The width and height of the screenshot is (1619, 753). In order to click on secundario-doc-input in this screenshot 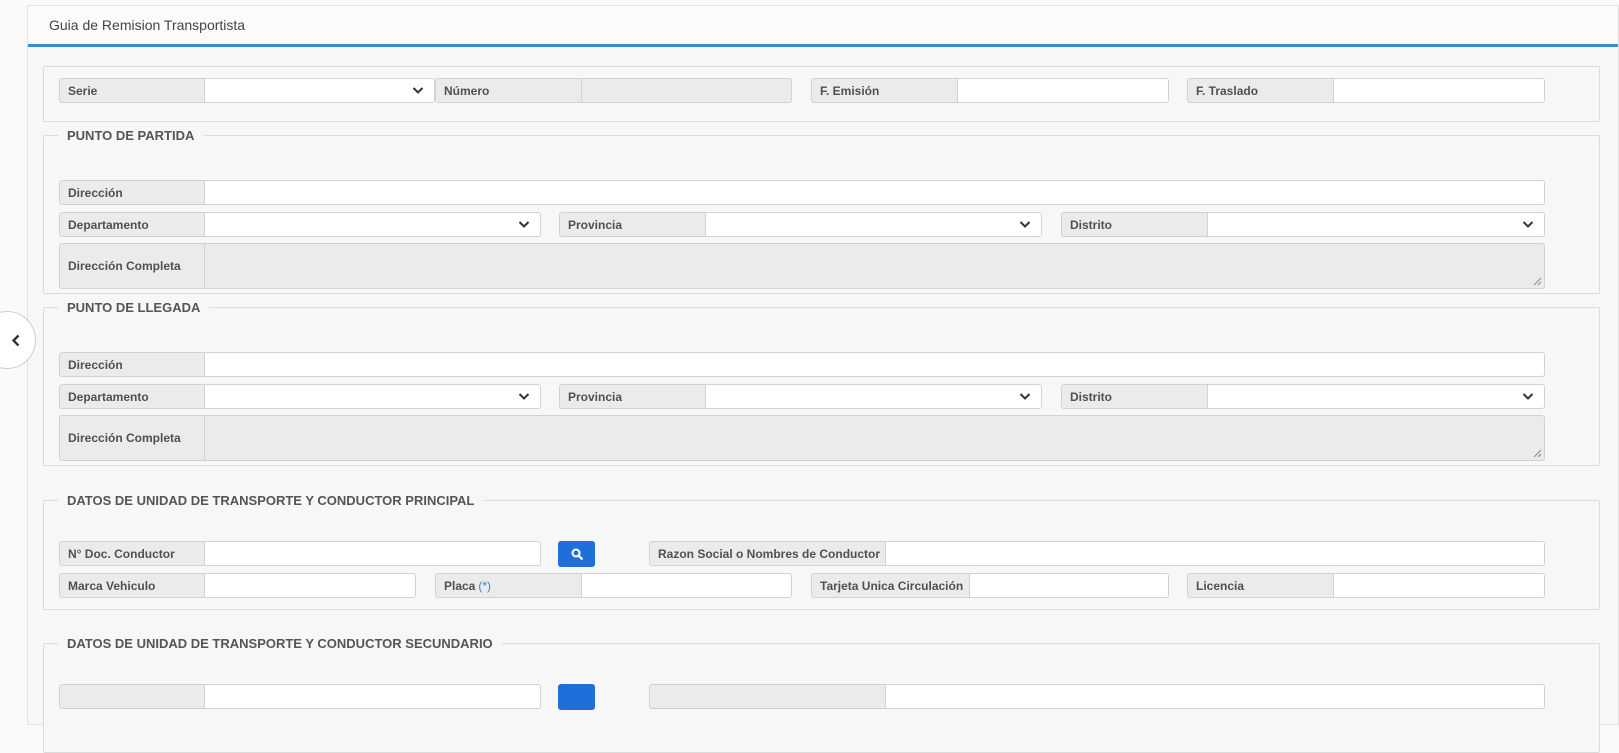, I will do `click(372, 696)`.